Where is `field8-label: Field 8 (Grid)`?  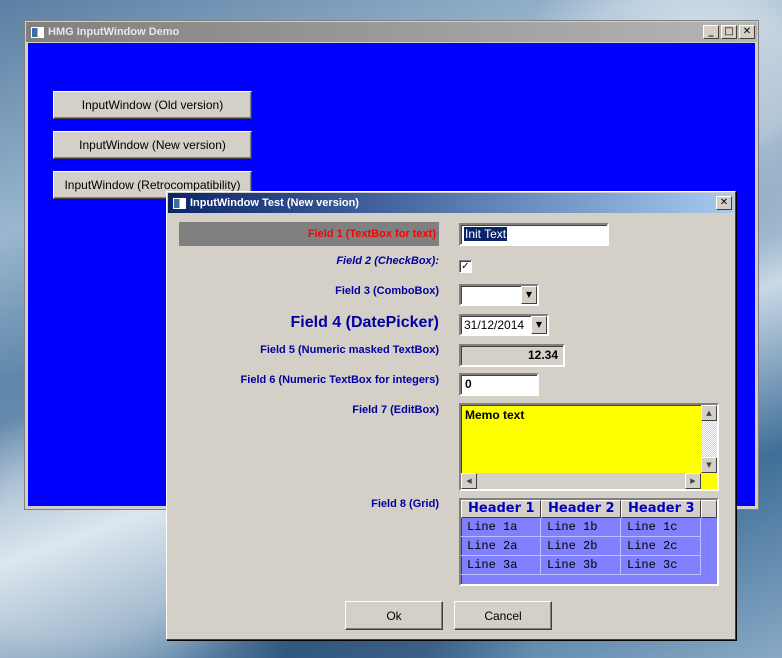
field8-label: Field 8 (Grid) is located at coordinates (405, 504).